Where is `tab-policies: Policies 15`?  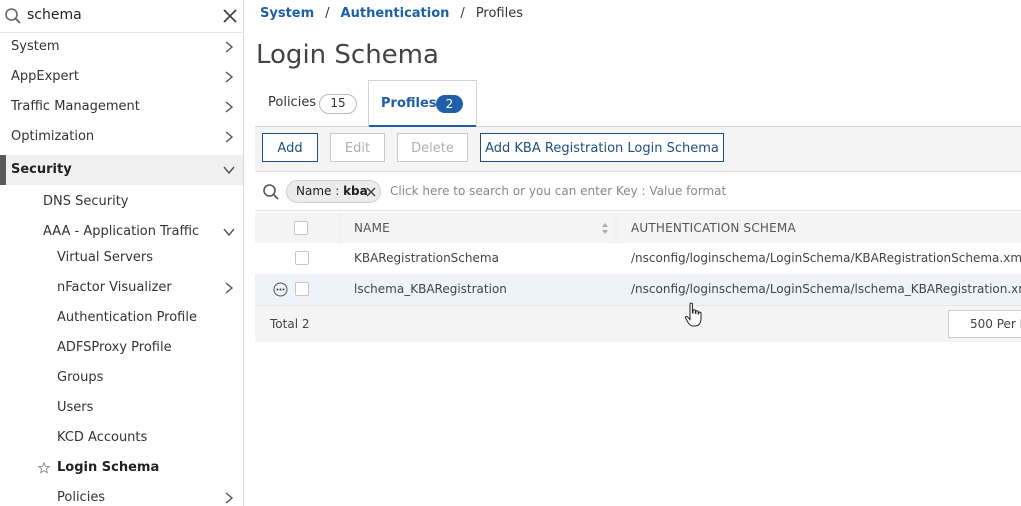 tab-policies: Policies 15 is located at coordinates (311, 103).